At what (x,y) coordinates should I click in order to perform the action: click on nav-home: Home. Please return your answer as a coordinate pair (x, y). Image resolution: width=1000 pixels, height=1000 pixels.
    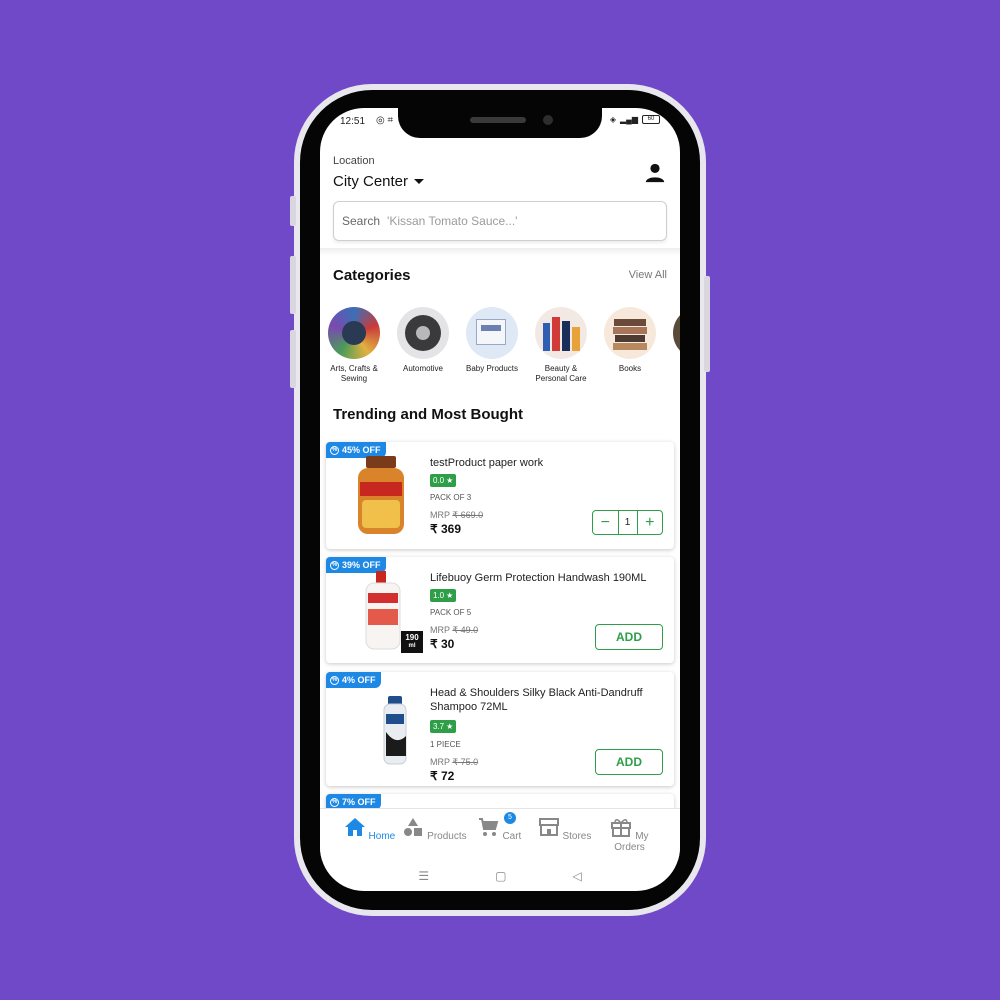
    Looking at the image, I should click on (369, 834).